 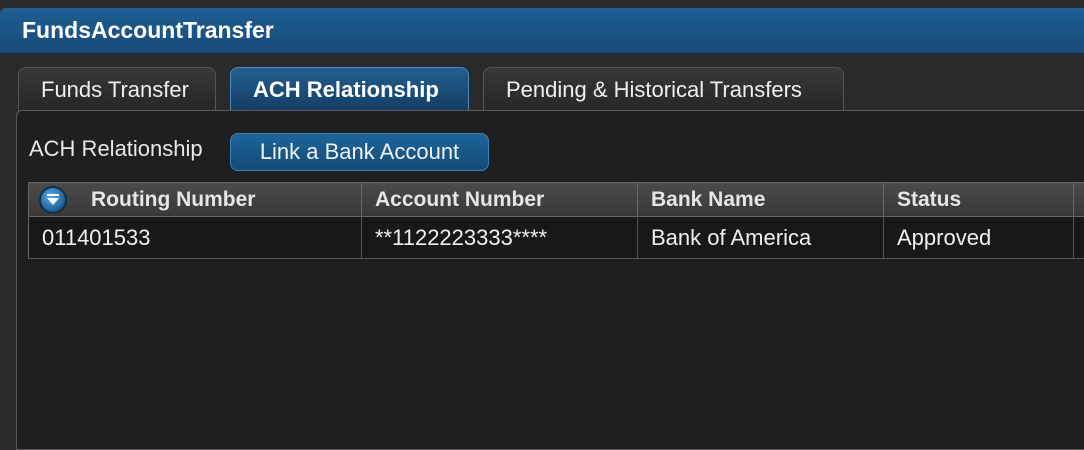 What do you see at coordinates (1079, 199) in the screenshot?
I see `column-header-filler` at bounding box center [1079, 199].